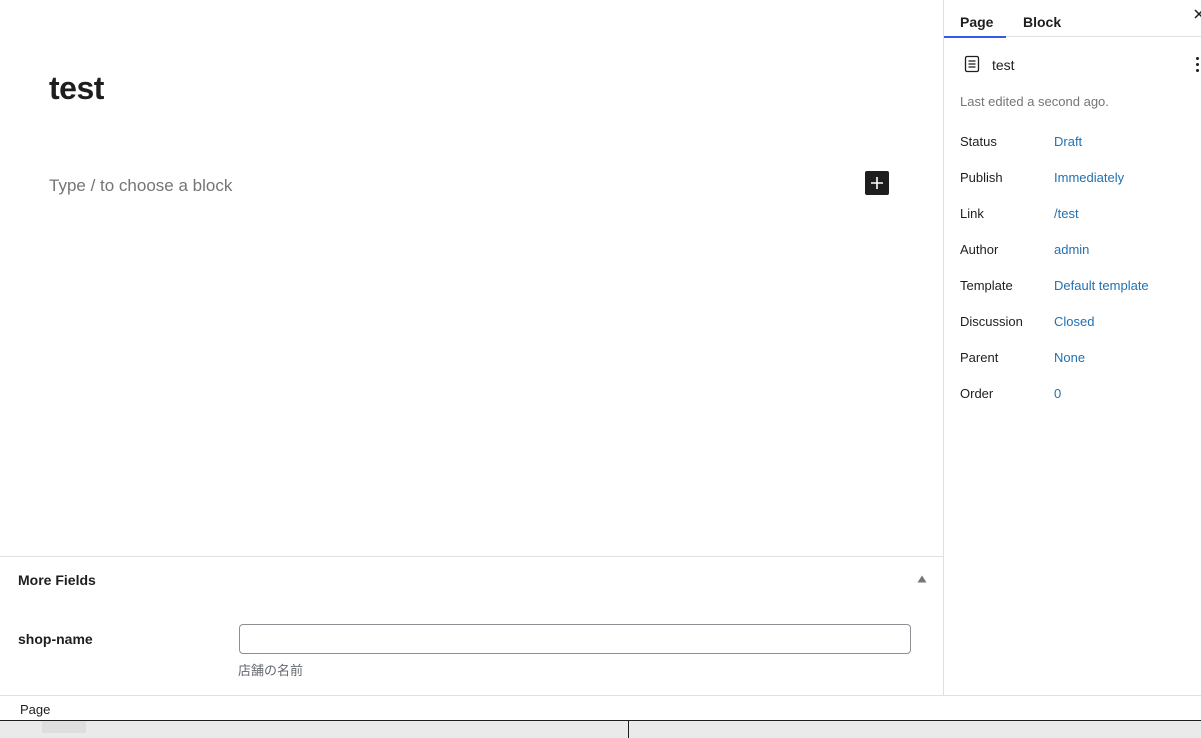 The image size is (1201, 738). I want to click on status-label: Status, so click(978, 141).